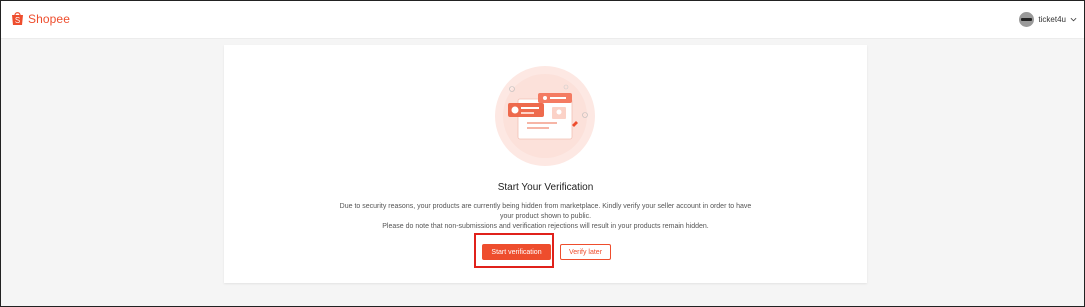  I want to click on shopee-bag-icon: S, so click(17, 18).